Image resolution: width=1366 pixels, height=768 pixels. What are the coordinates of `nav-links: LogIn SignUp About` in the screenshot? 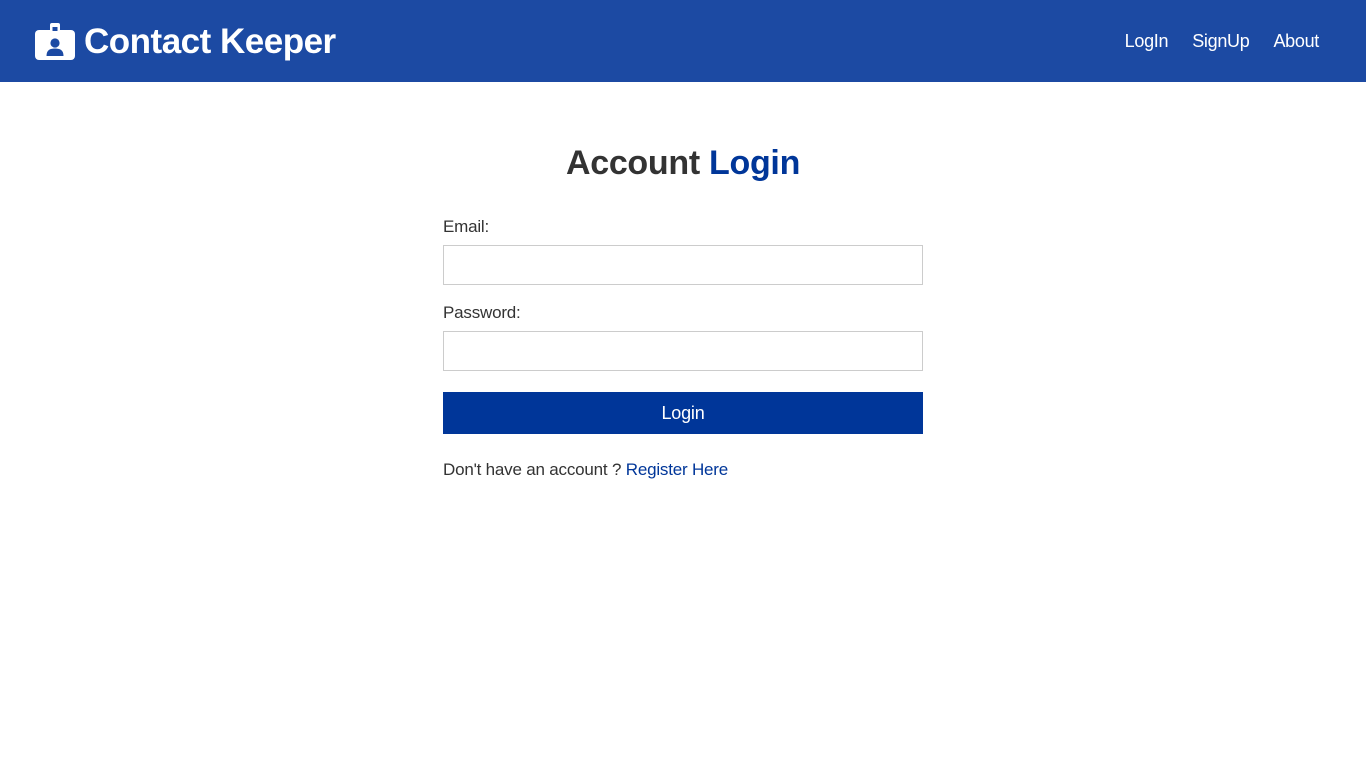 It's located at (1210, 41).